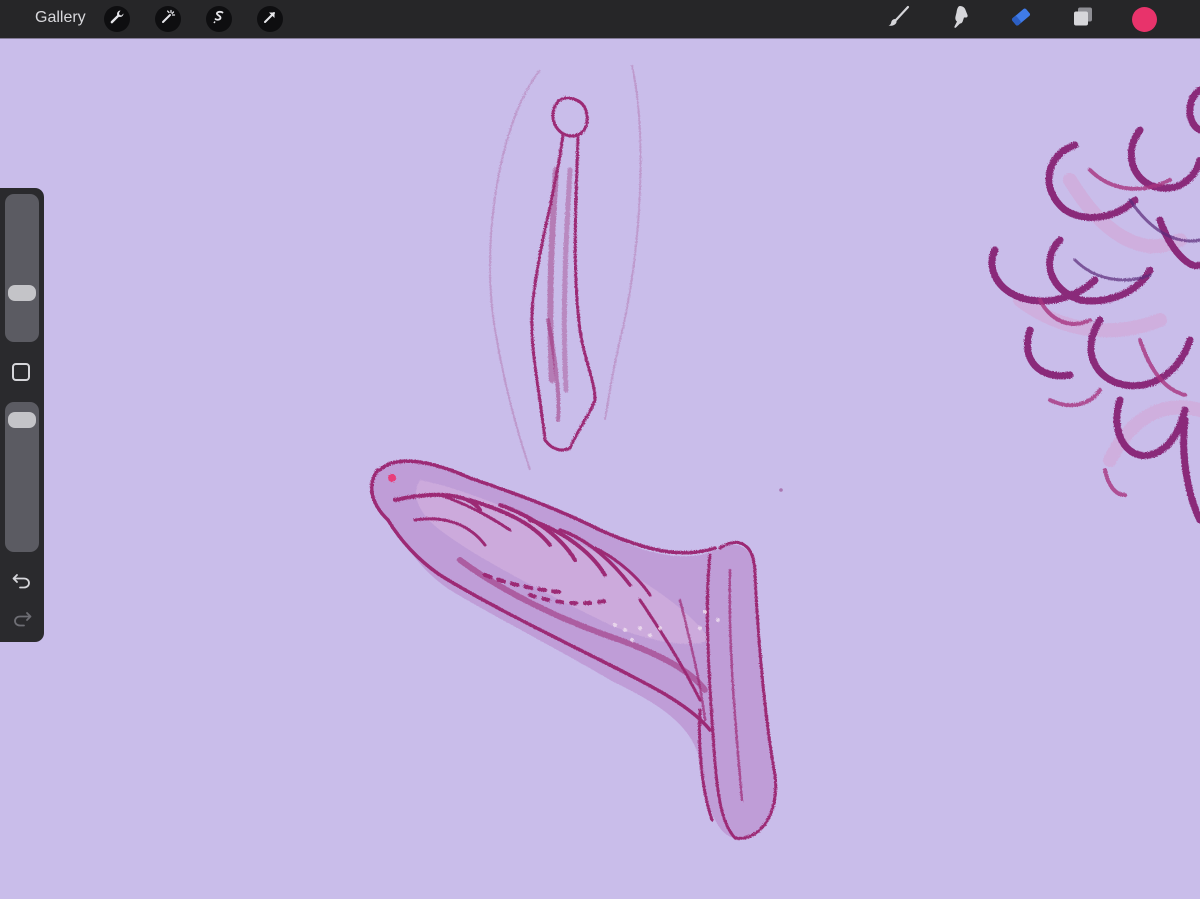  I want to click on brush-size-slider, so click(22, 268).